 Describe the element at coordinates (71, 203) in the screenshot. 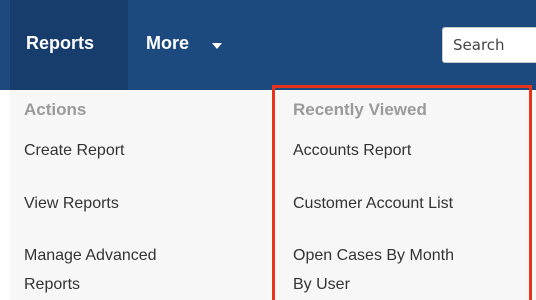

I see `view-reports-link: View Reports` at that location.